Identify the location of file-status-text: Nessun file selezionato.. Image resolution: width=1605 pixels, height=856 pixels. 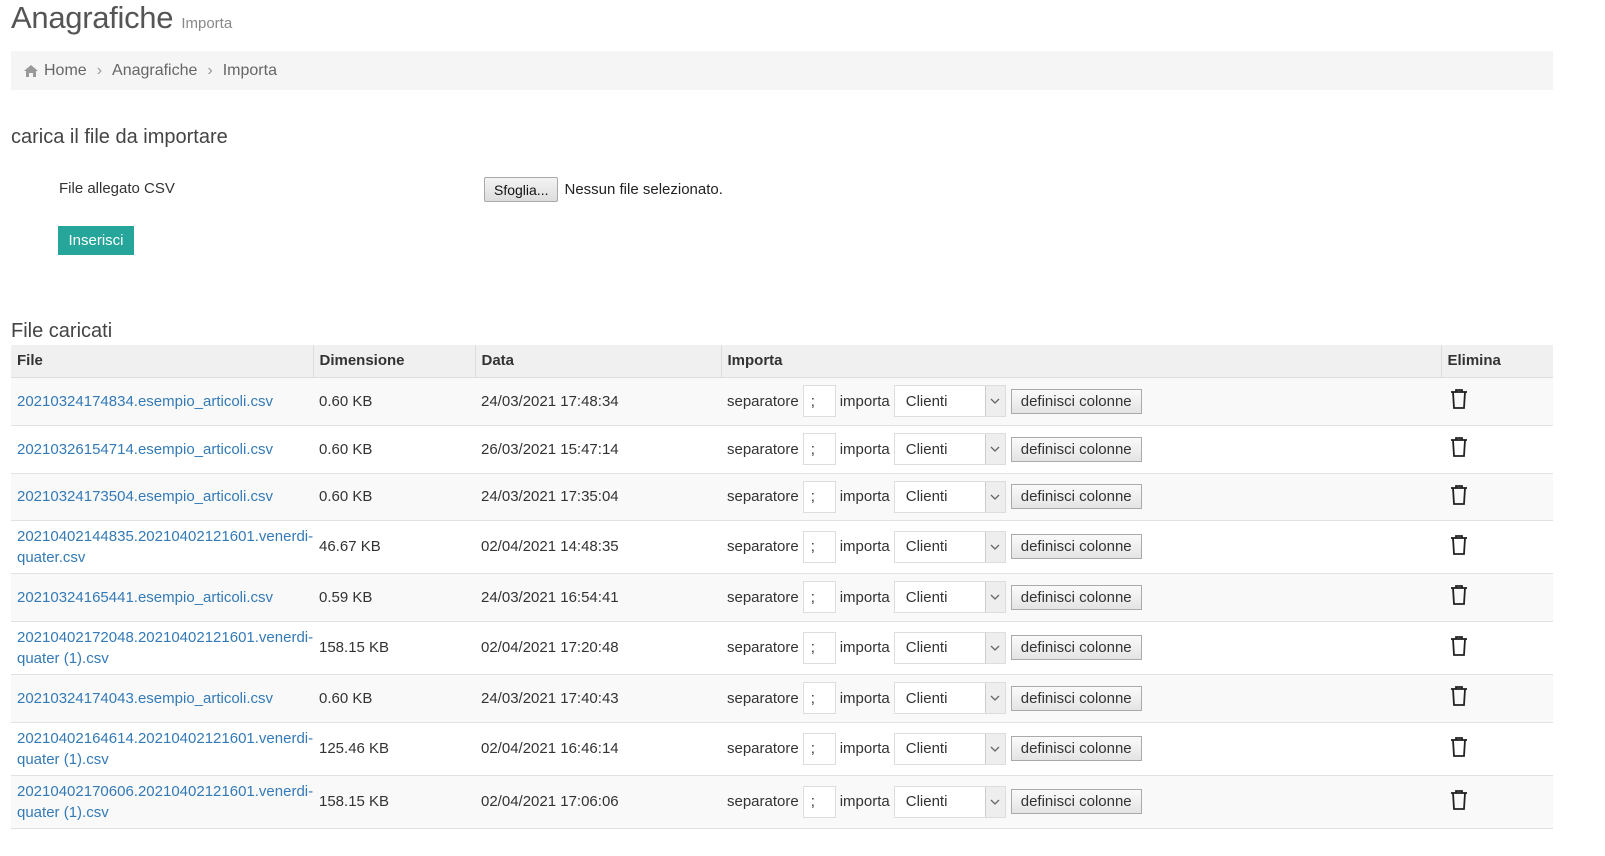
(643, 189).